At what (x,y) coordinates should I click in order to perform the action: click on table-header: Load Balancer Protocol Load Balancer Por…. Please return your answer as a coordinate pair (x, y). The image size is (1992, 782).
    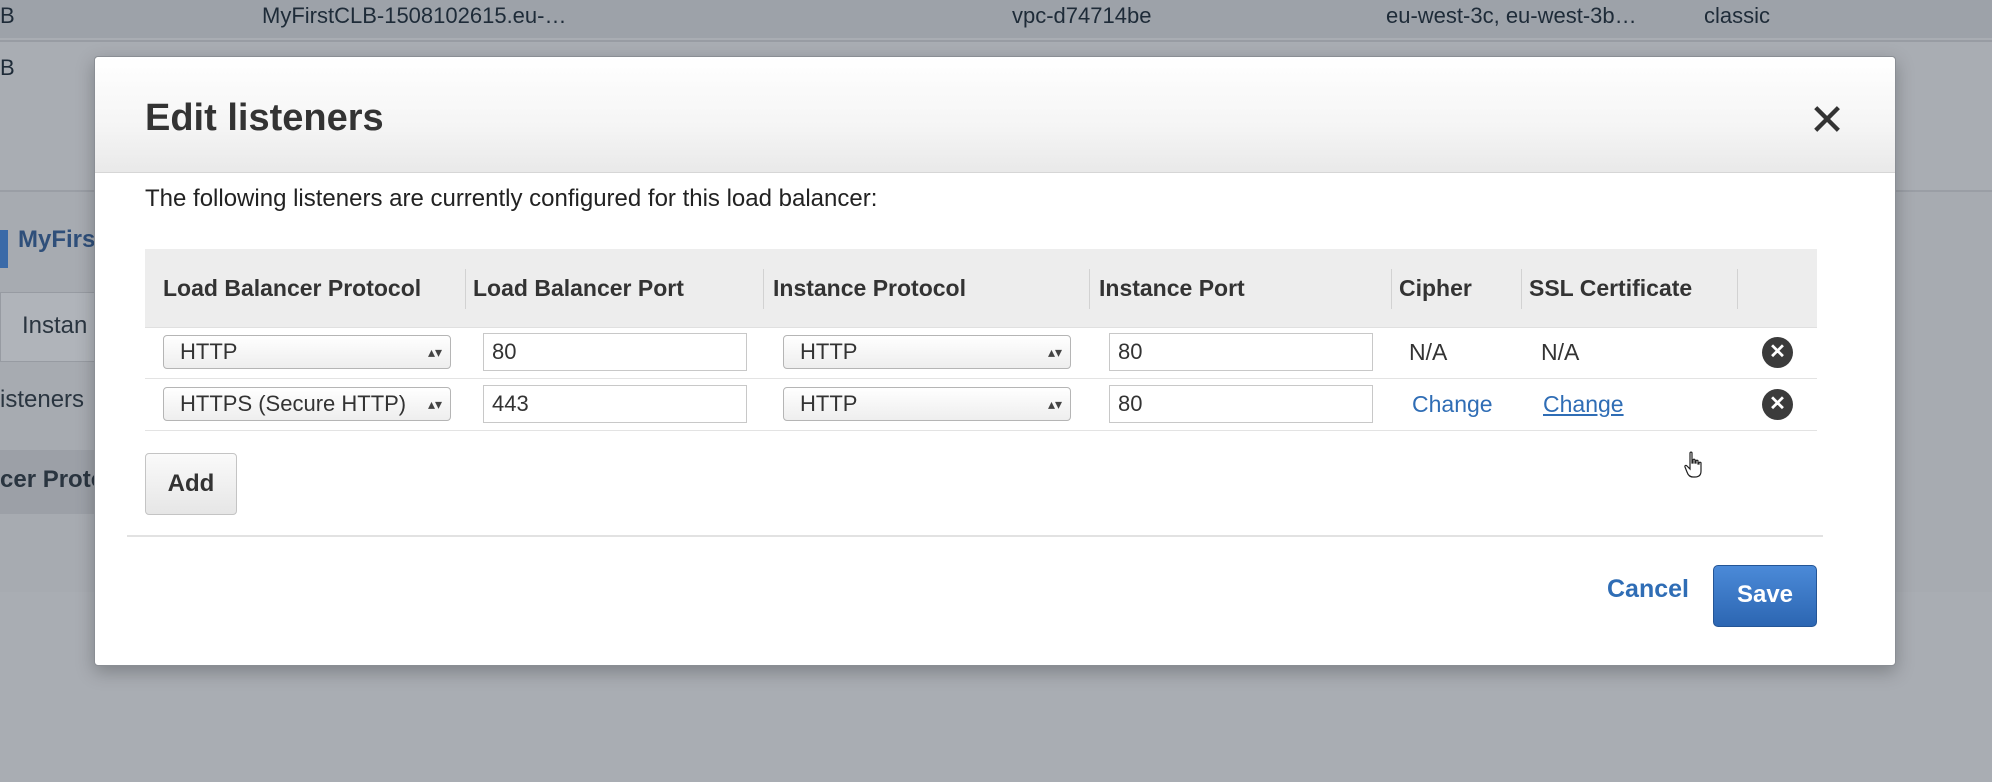
    Looking at the image, I should click on (981, 288).